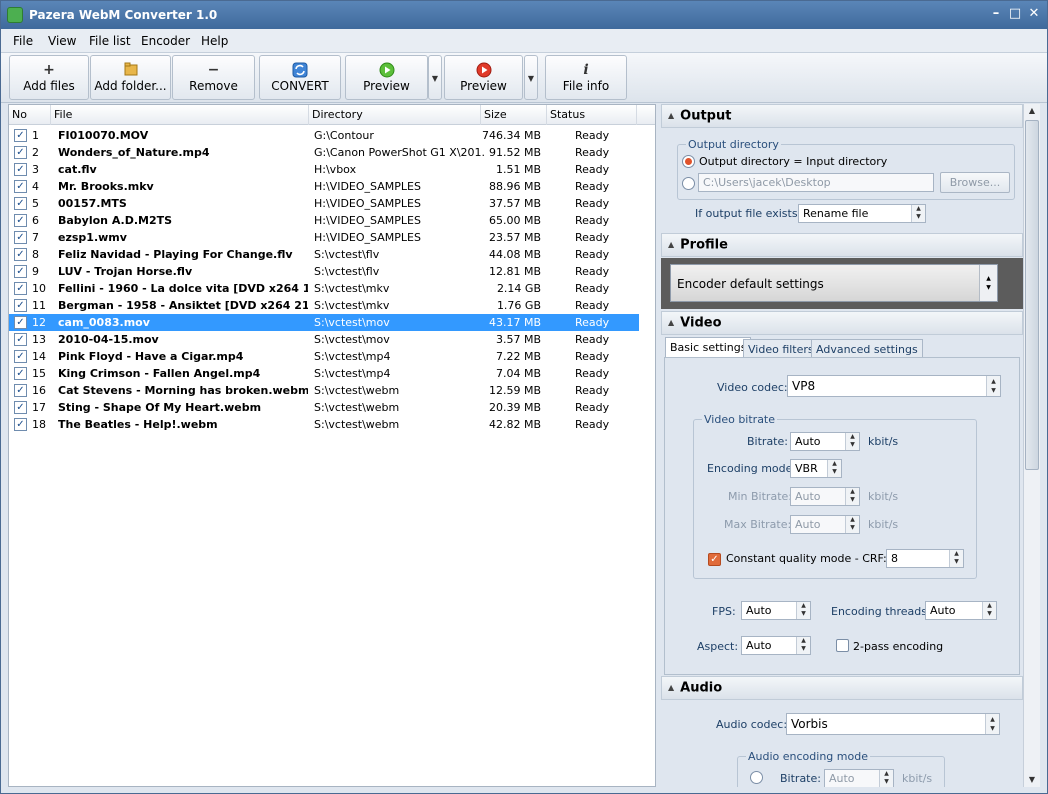  What do you see at coordinates (386, 77) in the screenshot?
I see `preview-button: Preview` at bounding box center [386, 77].